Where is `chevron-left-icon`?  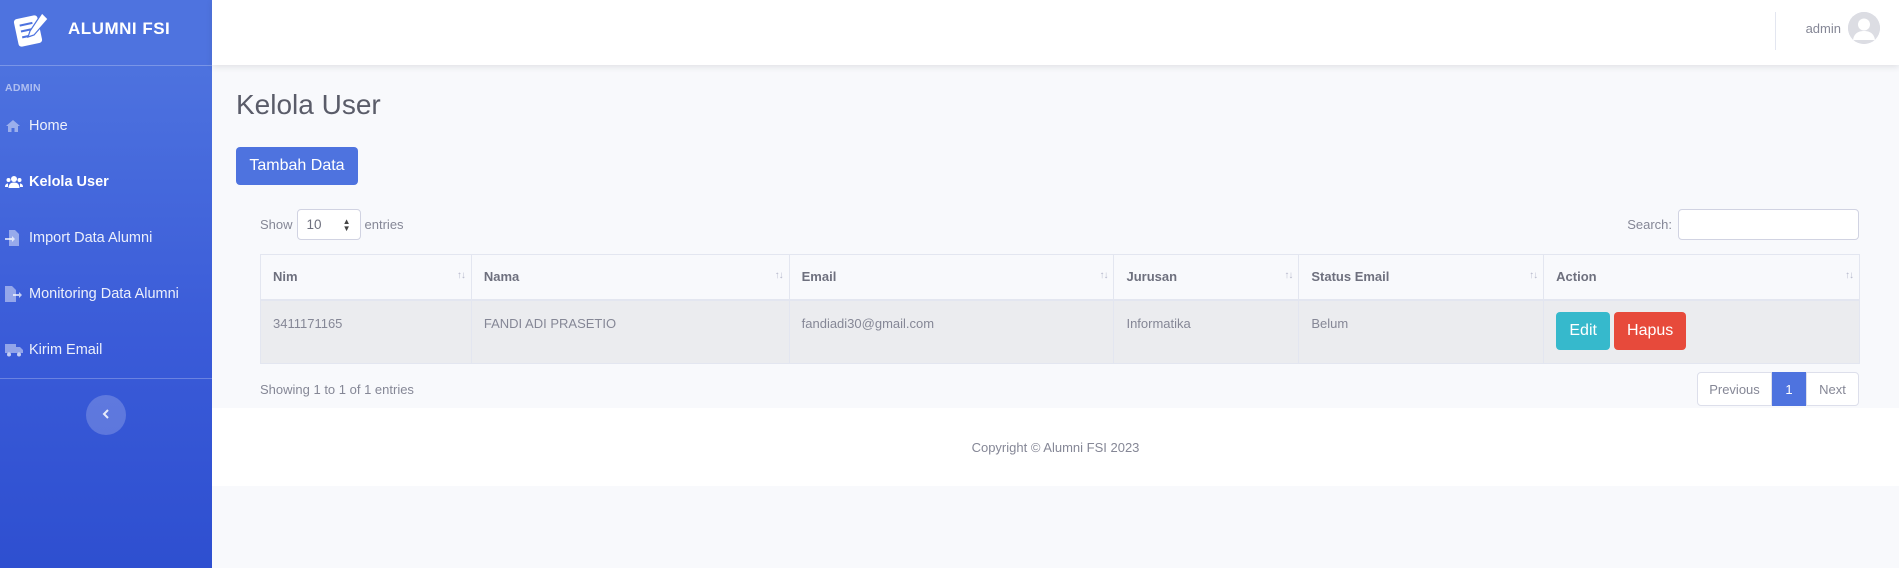 chevron-left-icon is located at coordinates (106, 415).